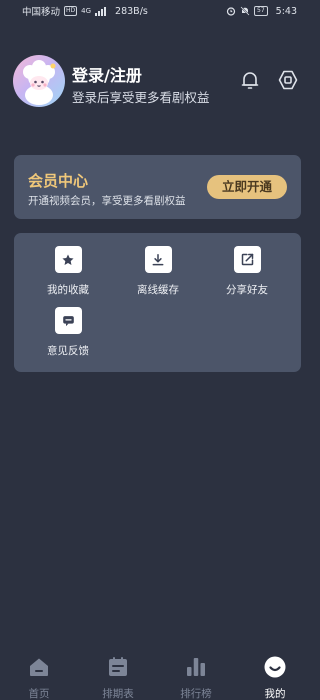  I want to click on feature-label: 离线缓存, so click(158, 290).